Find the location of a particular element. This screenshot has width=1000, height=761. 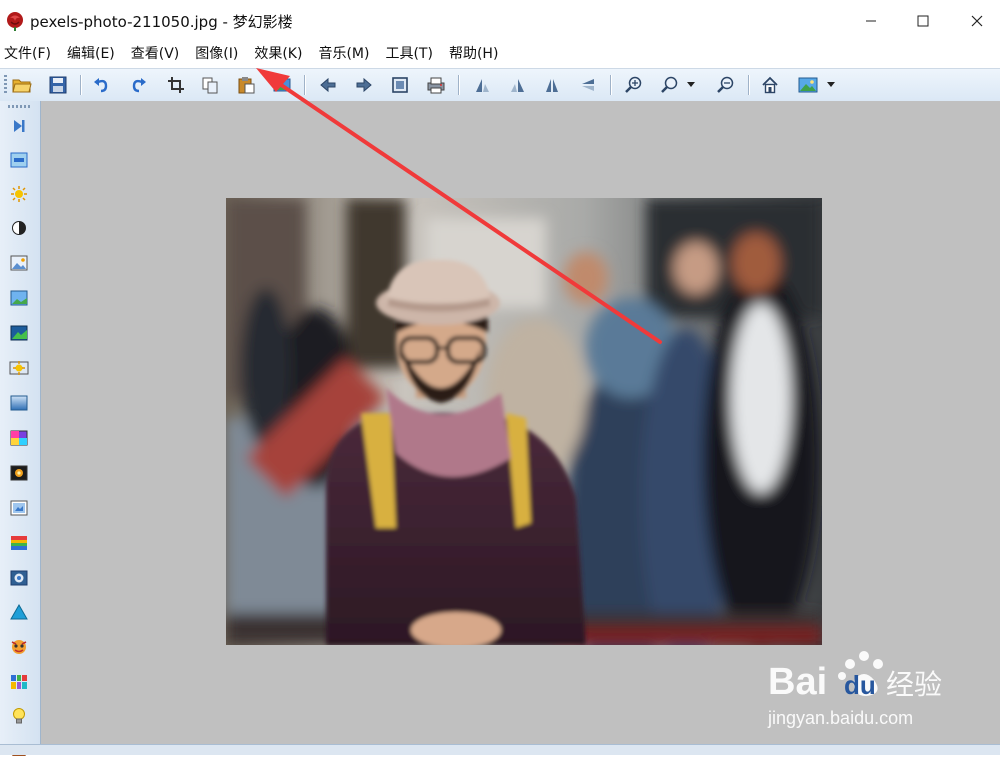

sidebar-tool-color-wheel is located at coordinates (19, 438).